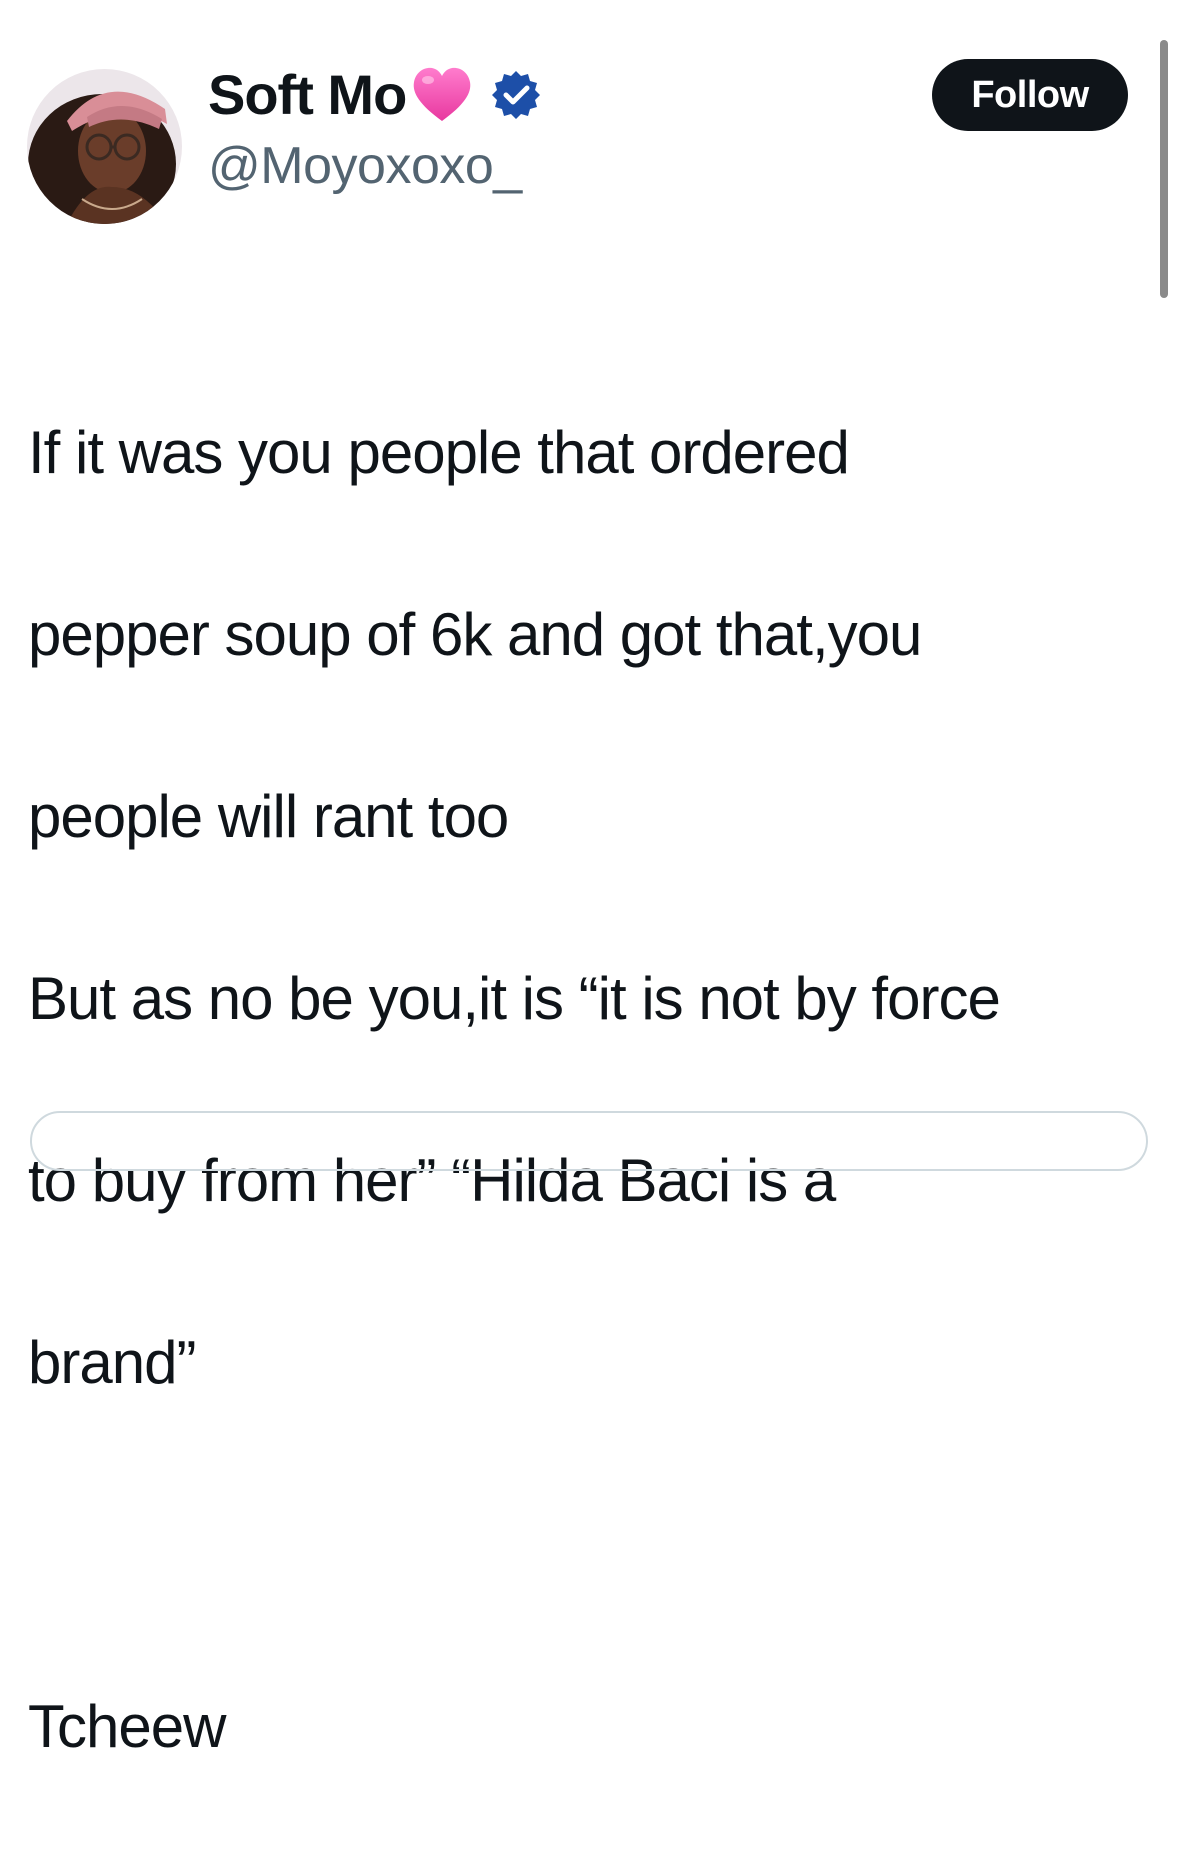 This screenshot has width=1179, height=1863. I want to click on author-display-name: Soft Mo, so click(307, 95).